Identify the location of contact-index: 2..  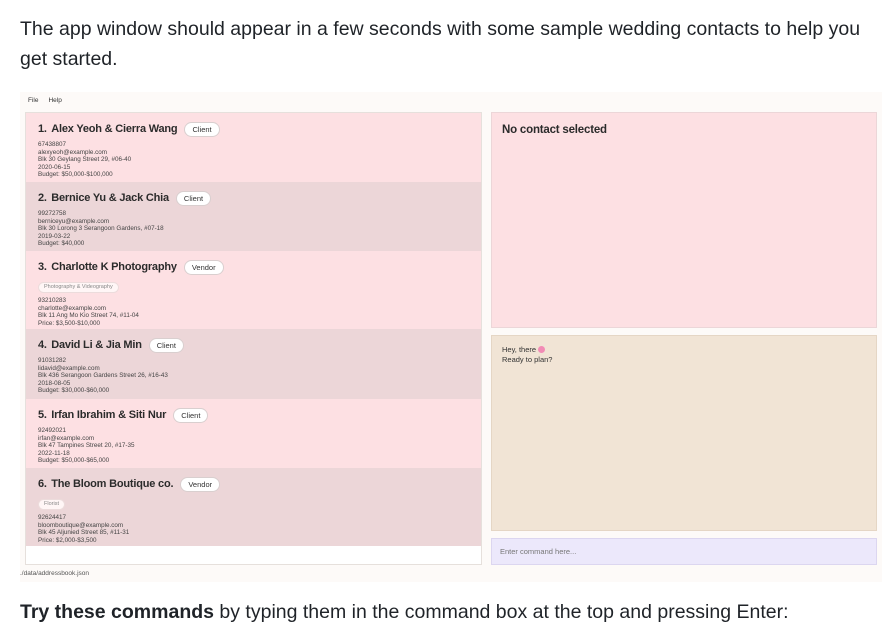
(42, 198).